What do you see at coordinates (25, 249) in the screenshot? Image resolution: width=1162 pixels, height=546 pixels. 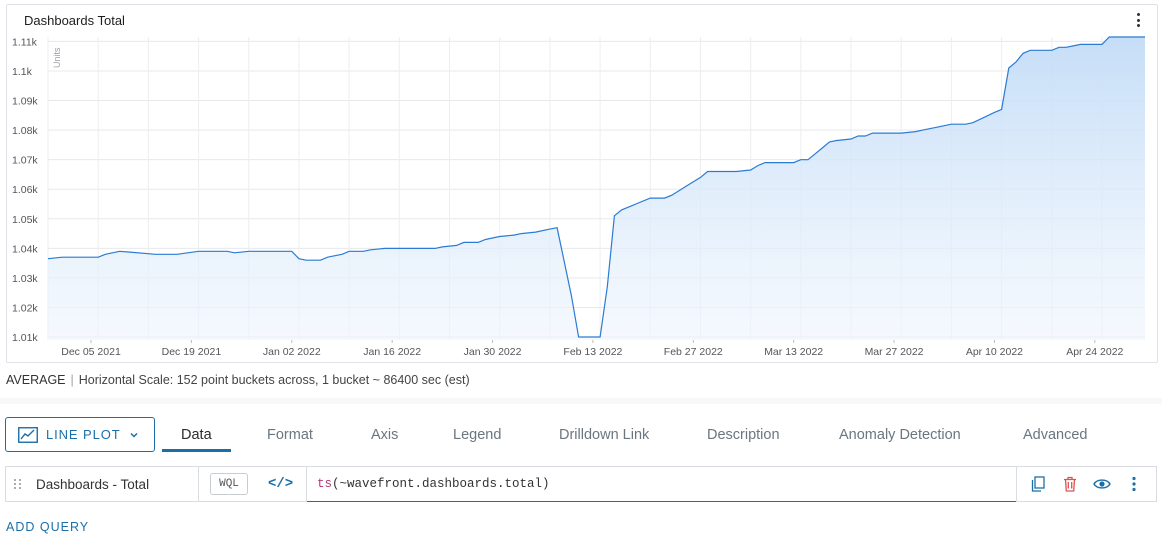 I see `y-tick-label: 1.04k` at bounding box center [25, 249].